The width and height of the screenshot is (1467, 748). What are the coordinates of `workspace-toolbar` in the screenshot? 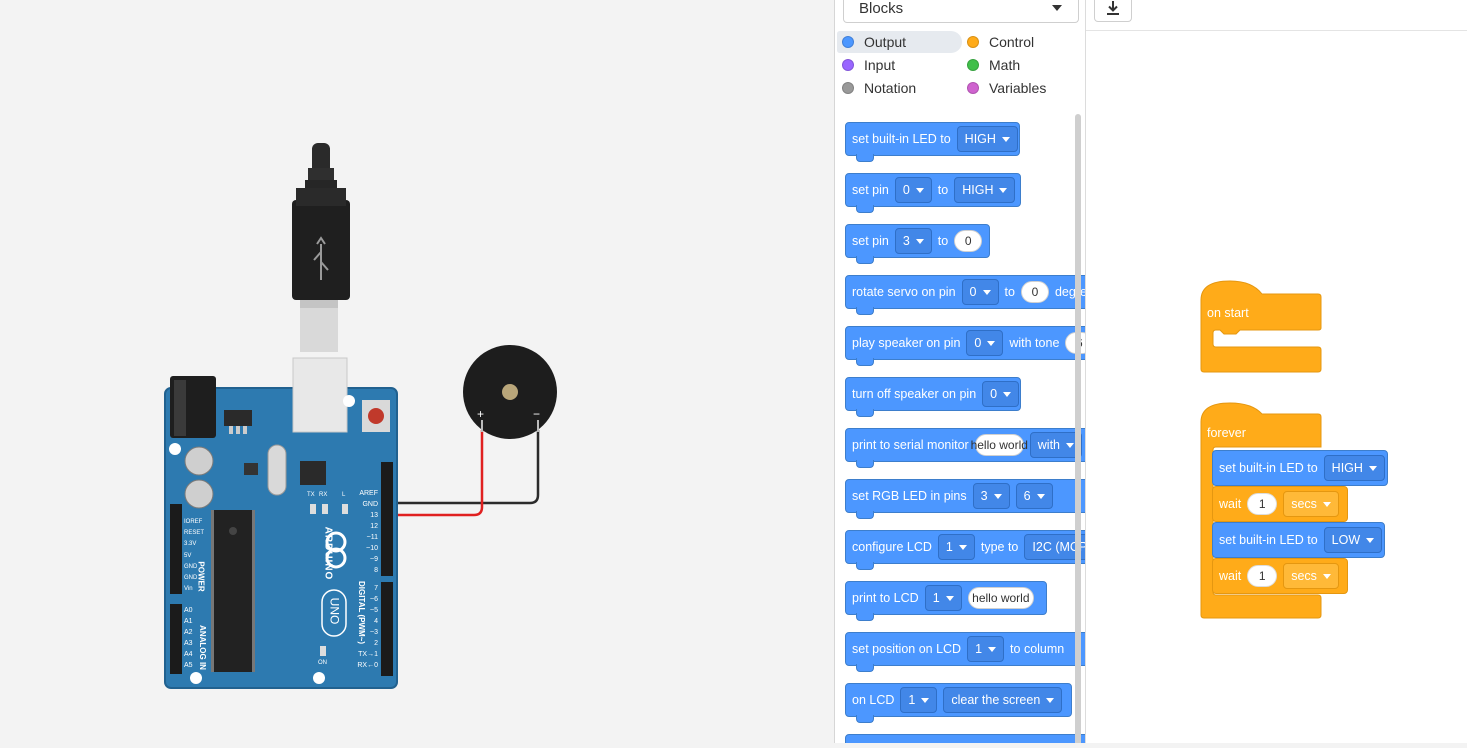 It's located at (1276, 15).